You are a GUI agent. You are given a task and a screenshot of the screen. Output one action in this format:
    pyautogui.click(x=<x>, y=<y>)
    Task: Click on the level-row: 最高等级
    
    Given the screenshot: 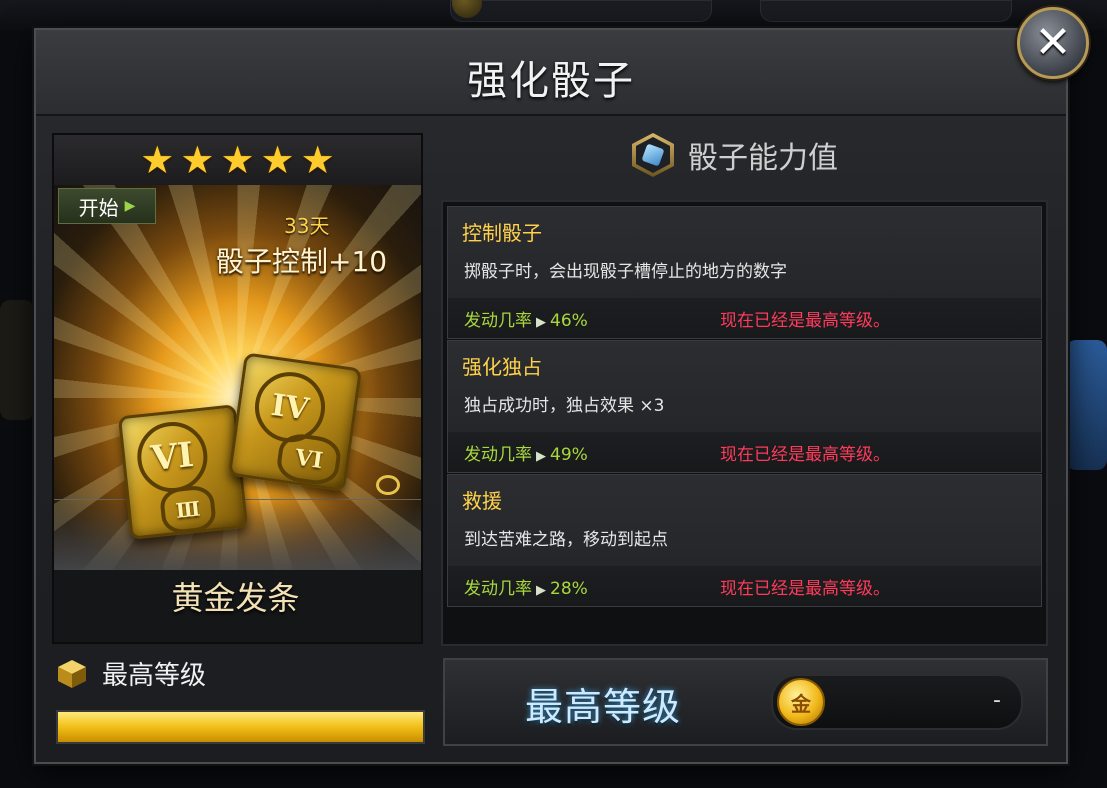 What is the action you would take?
    pyautogui.click(x=131, y=673)
    